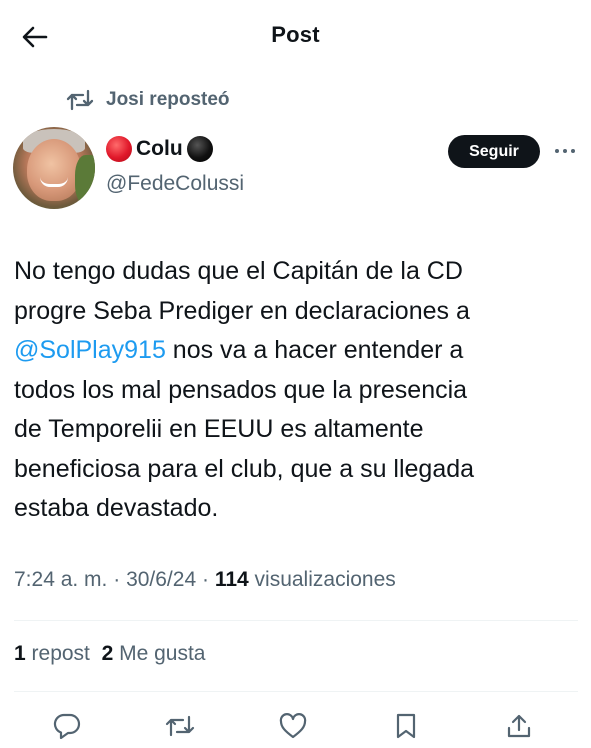  What do you see at coordinates (116, 508) in the screenshot?
I see `tweet-line: estaba devastado.` at bounding box center [116, 508].